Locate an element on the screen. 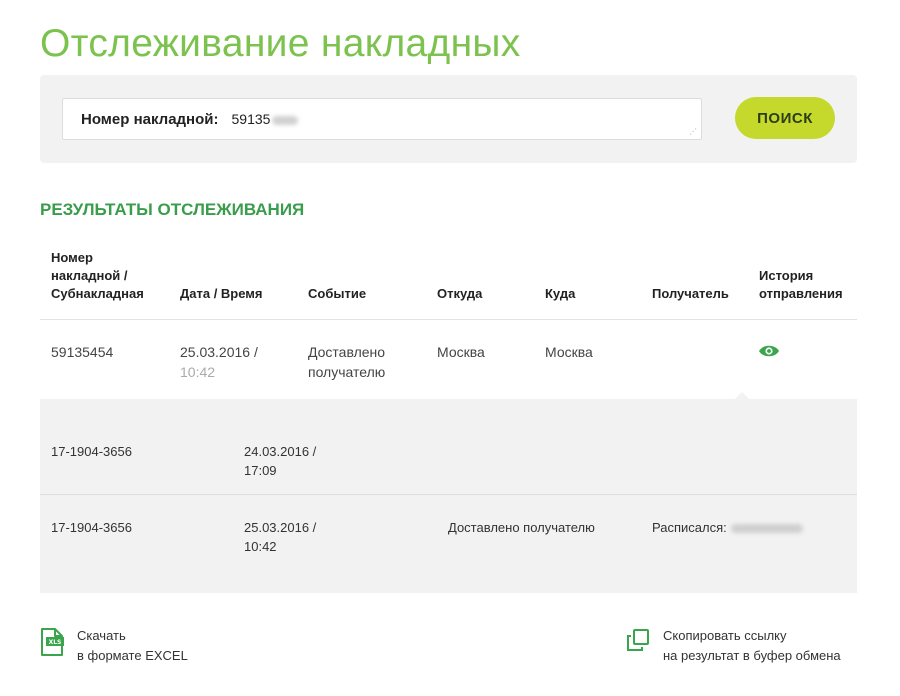  waybill-number-value: 59135 is located at coordinates (265, 119).